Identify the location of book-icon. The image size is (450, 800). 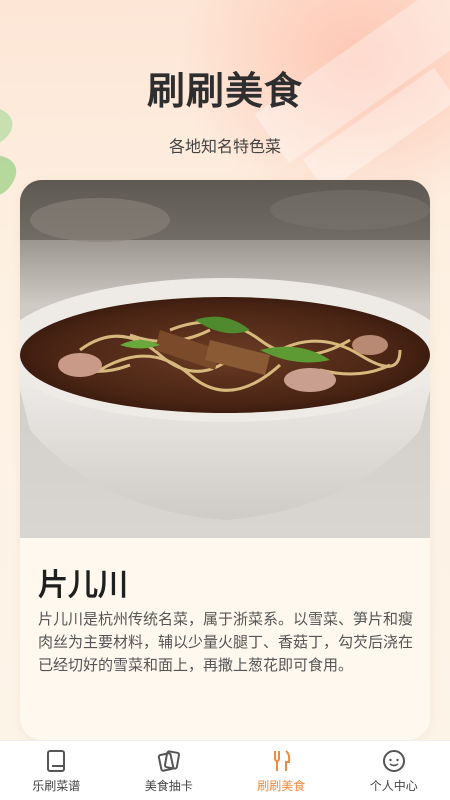
(56, 760).